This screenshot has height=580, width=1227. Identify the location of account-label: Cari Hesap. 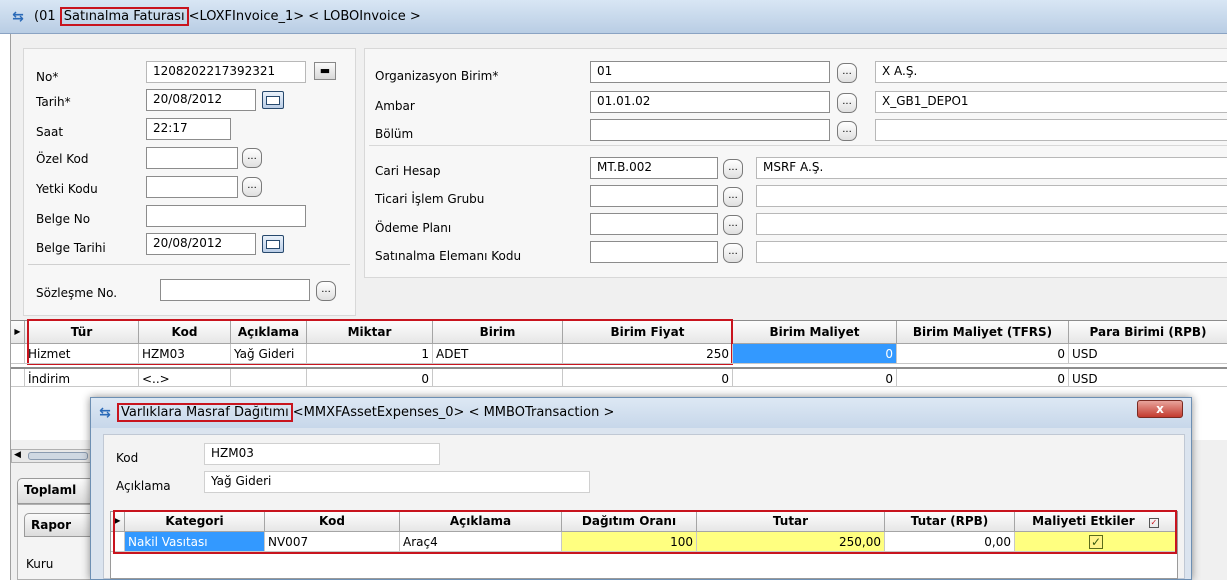
(408, 171).